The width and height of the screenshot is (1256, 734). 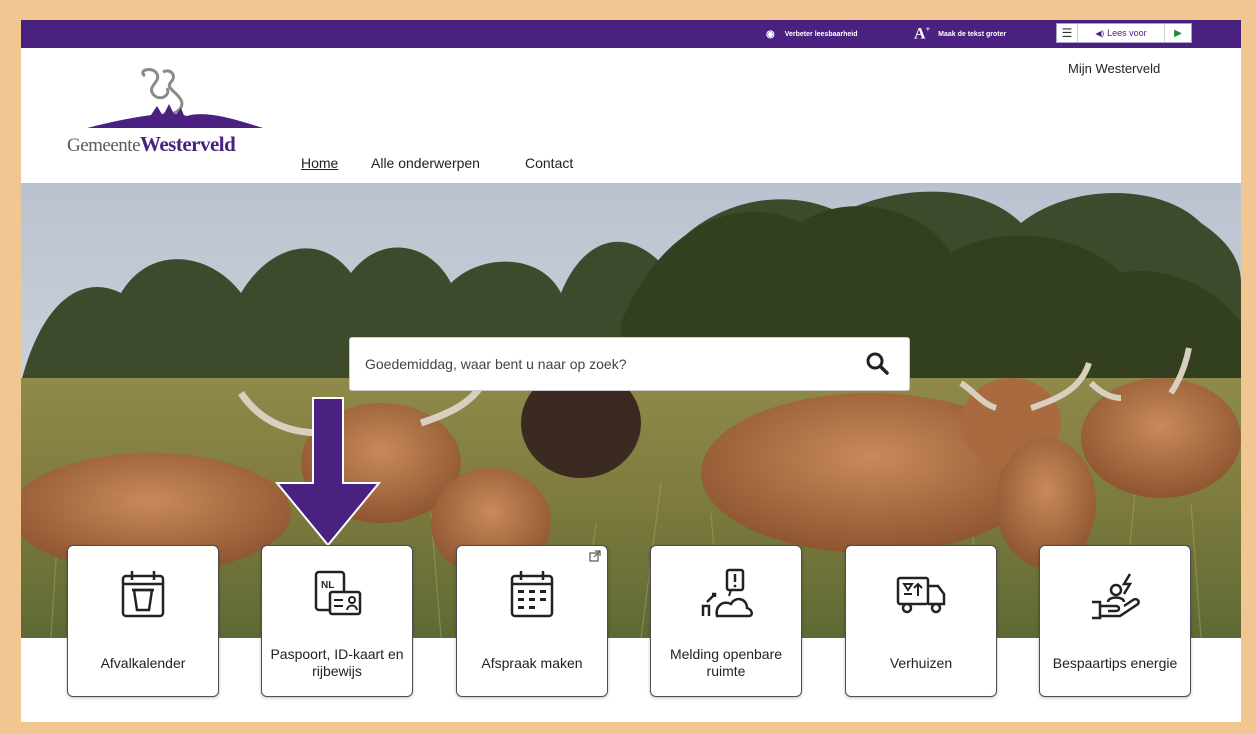 What do you see at coordinates (1115, 621) in the screenshot?
I see `tile-bespaartips: Bespaartips energie` at bounding box center [1115, 621].